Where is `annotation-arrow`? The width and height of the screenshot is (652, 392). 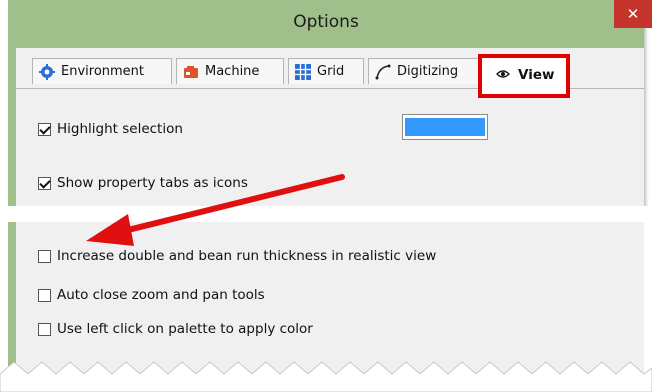 annotation-arrow is located at coordinates (215, 210).